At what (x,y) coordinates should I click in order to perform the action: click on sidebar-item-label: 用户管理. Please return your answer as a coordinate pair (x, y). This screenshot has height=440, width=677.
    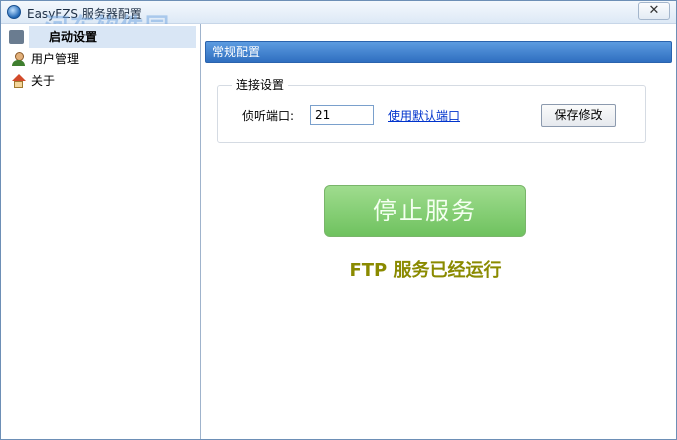
    Looking at the image, I should click on (55, 59).